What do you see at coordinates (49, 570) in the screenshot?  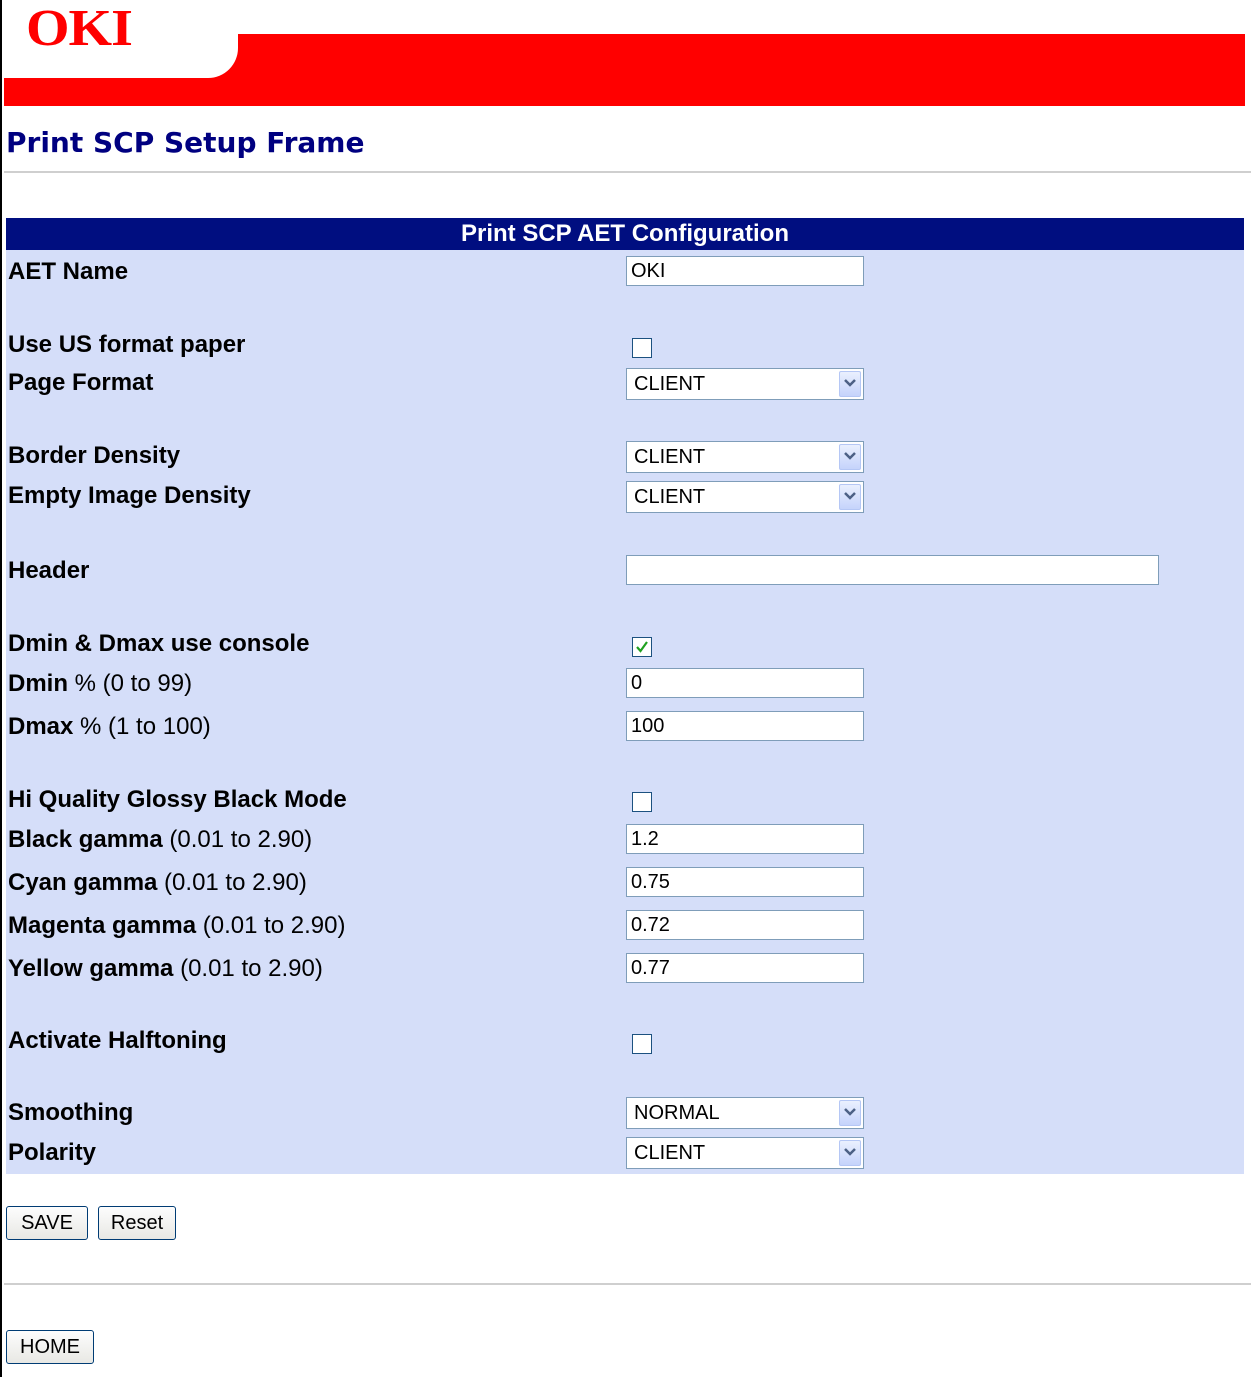 I see `header-label: Header` at bounding box center [49, 570].